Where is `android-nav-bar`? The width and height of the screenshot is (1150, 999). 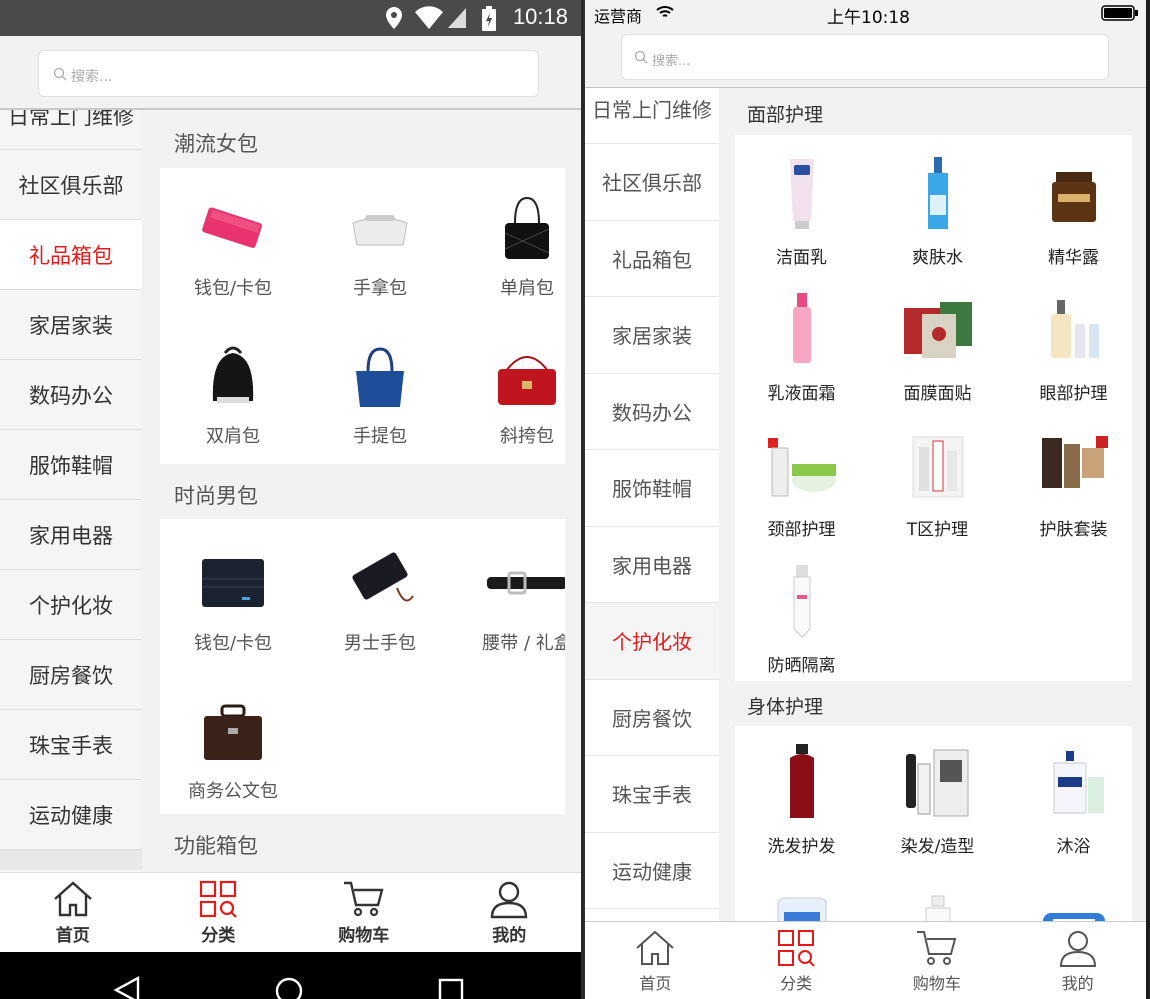
android-nav-bar is located at coordinates (291, 975).